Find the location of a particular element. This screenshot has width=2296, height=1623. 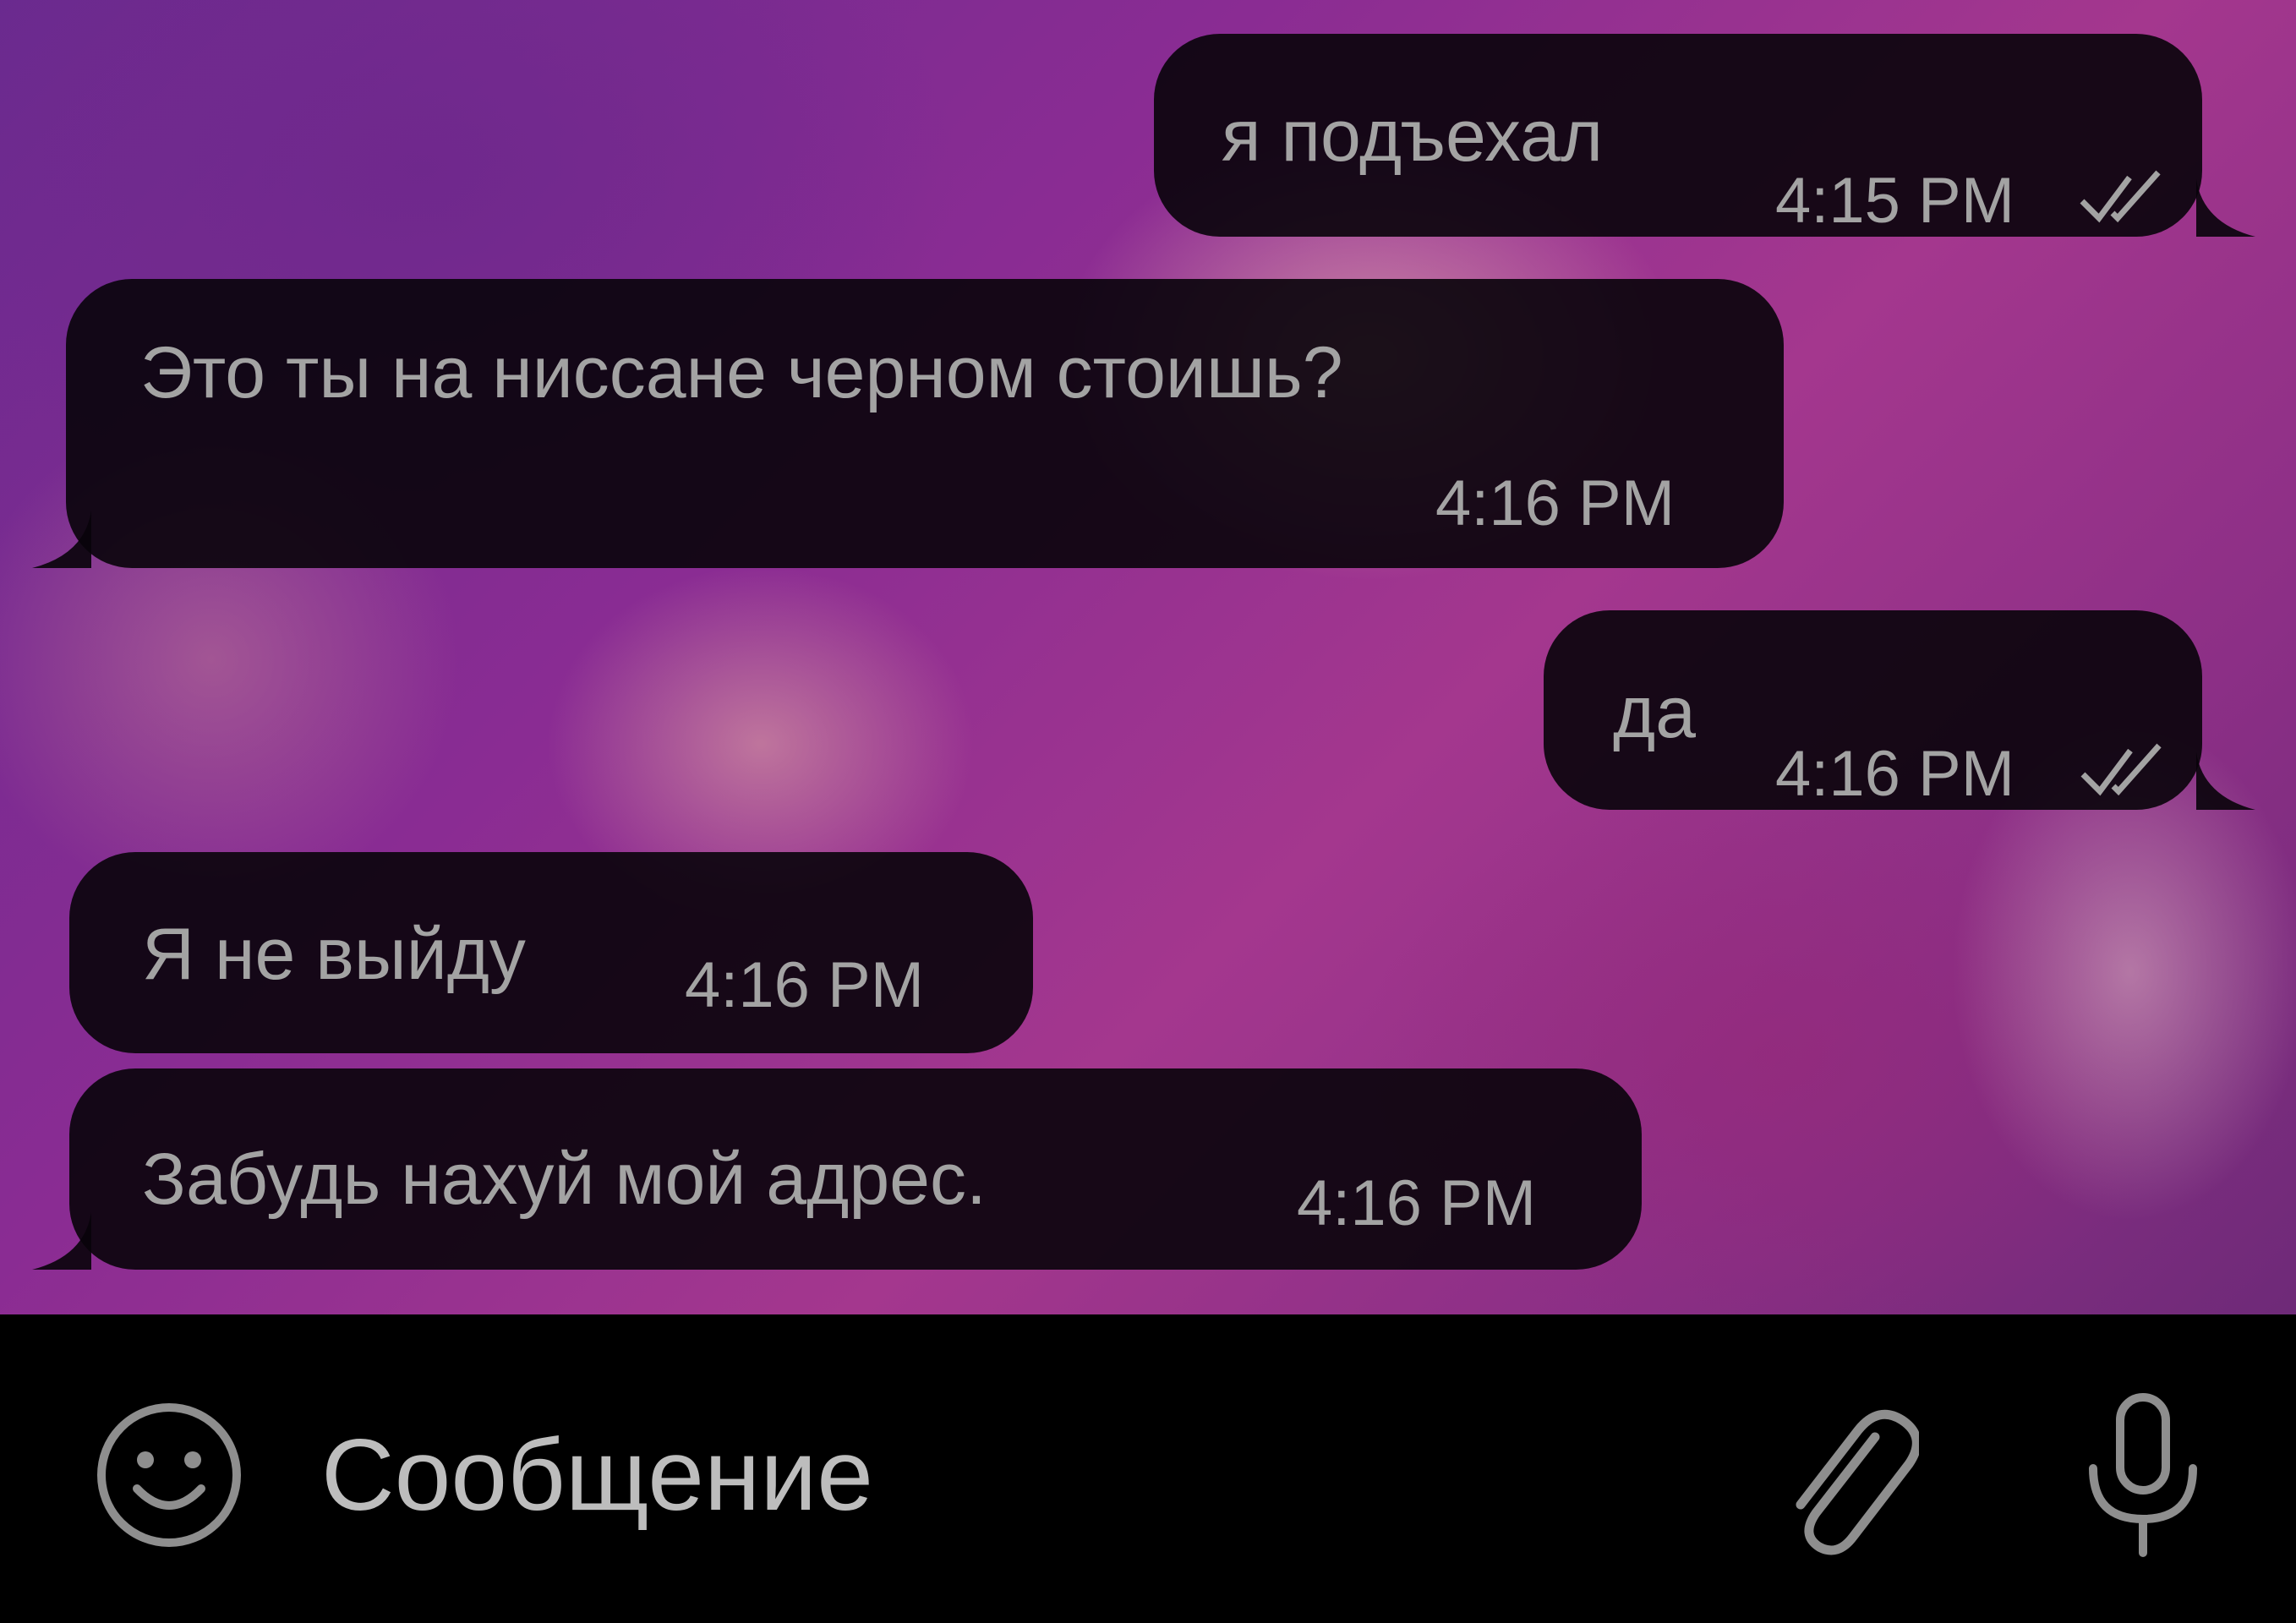

message-bubble-outgoing: я подъехал 4:15 PM is located at coordinates (1678, 136).